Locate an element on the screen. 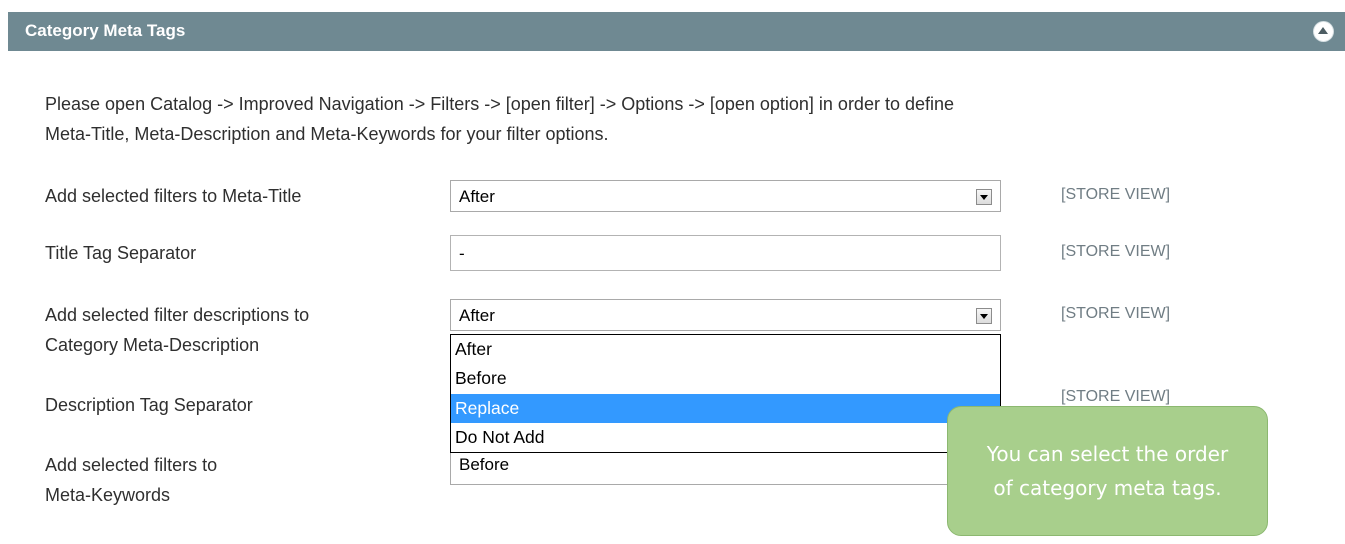 Image resolution: width=1345 pixels, height=544 pixels. meta-description-dropdown-list: After Before Replace Do Not Add is located at coordinates (725, 393).